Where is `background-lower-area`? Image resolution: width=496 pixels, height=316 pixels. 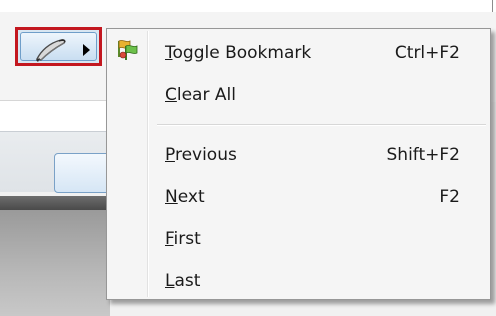 background-lower-area is located at coordinates (55, 263).